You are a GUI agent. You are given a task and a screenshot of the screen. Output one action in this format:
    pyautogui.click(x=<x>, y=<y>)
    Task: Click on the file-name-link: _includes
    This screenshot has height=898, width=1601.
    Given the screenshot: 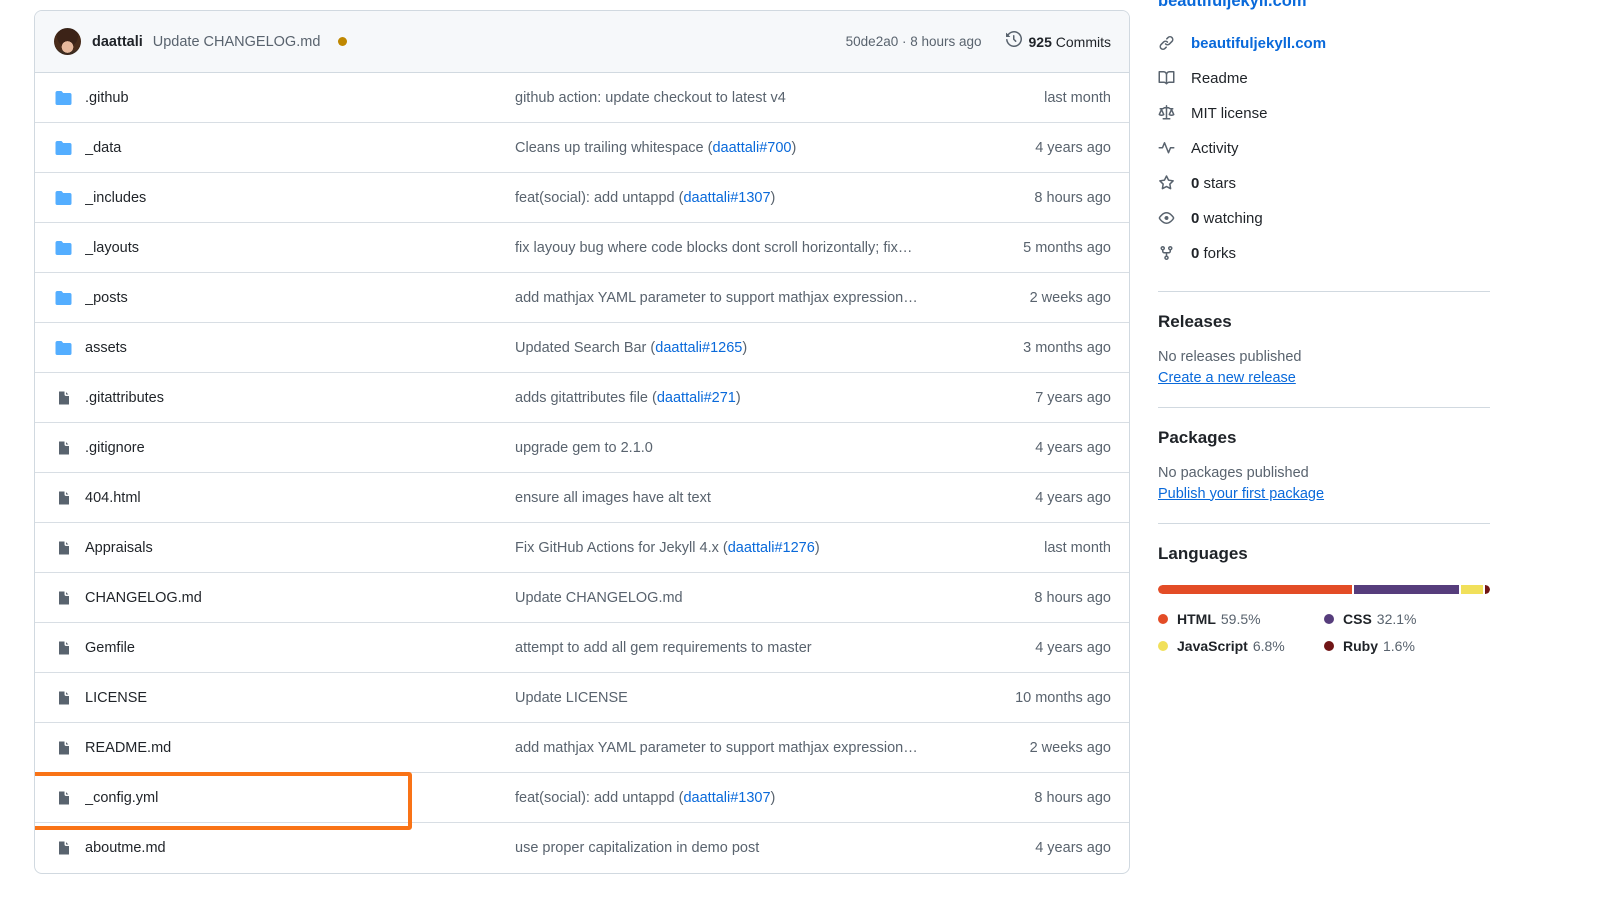 What is the action you would take?
    pyautogui.click(x=300, y=198)
    